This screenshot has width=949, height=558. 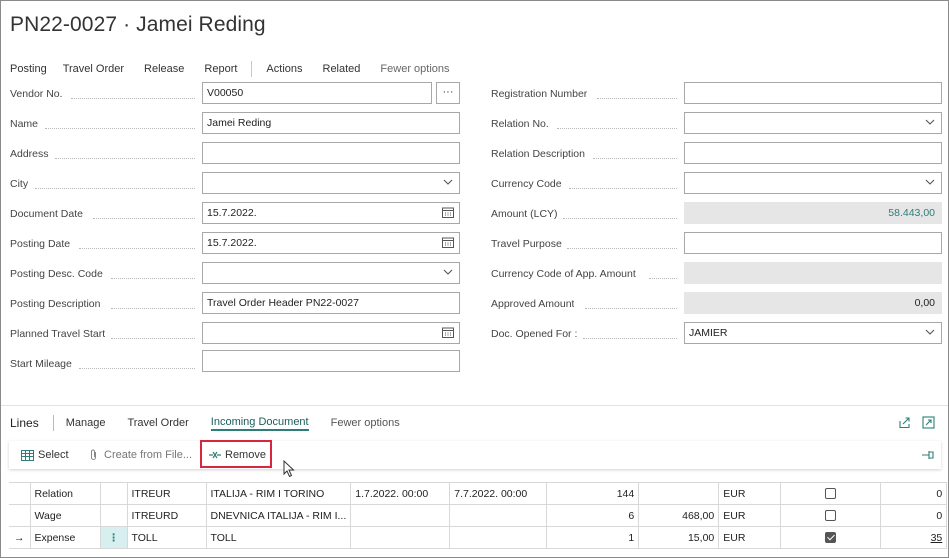 What do you see at coordinates (65, 537) in the screenshot?
I see `line-type-cell: Expense` at bounding box center [65, 537].